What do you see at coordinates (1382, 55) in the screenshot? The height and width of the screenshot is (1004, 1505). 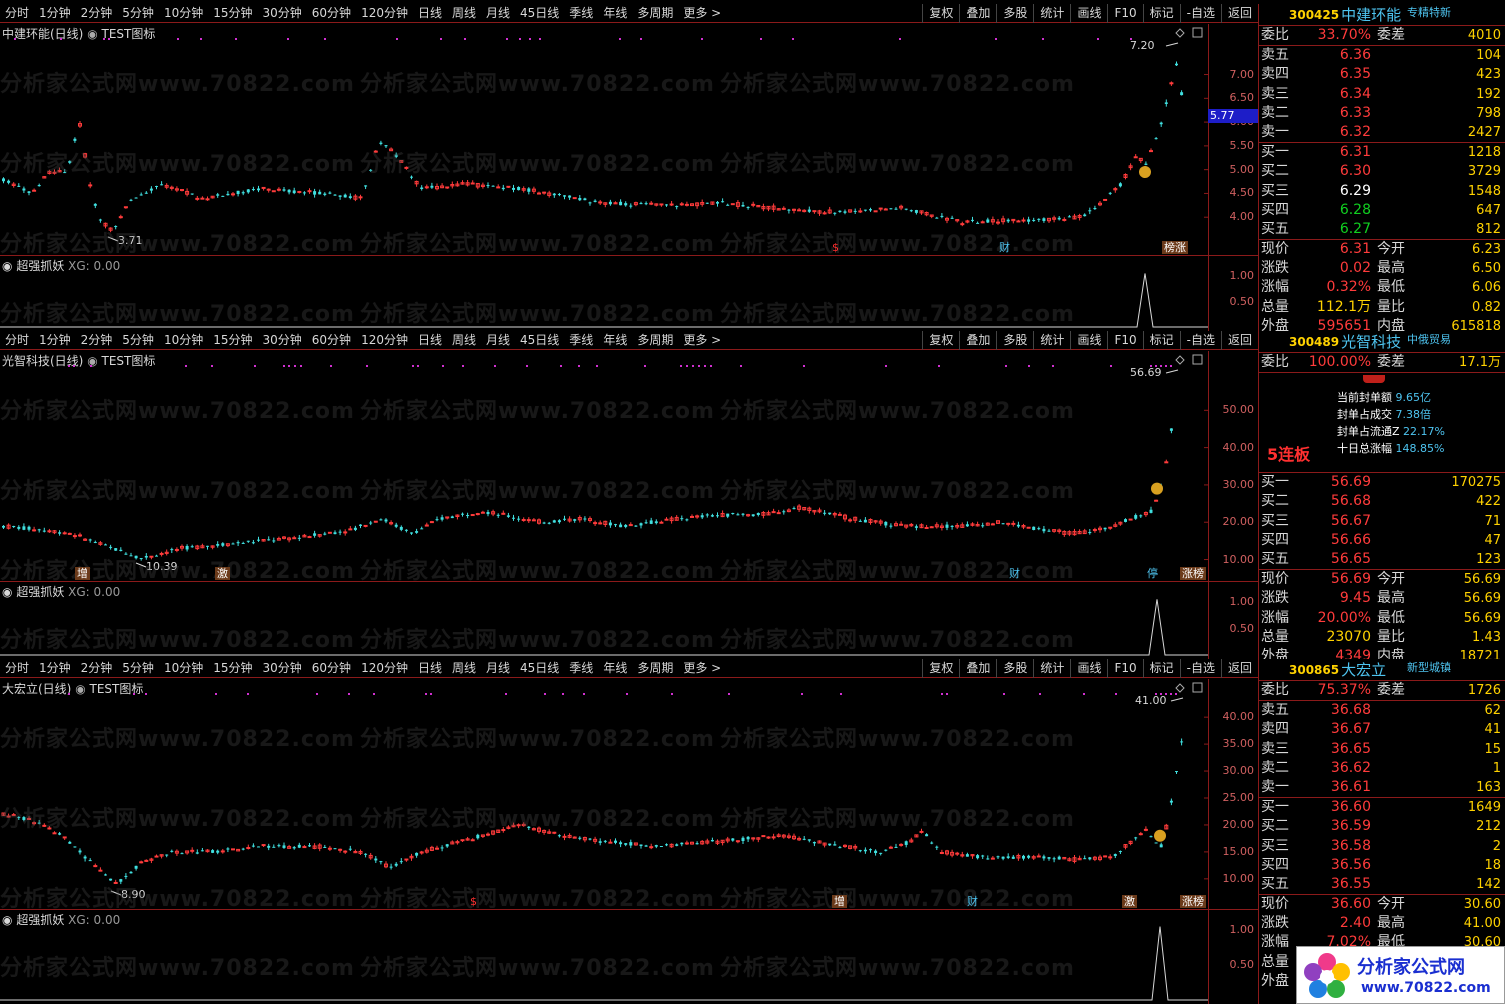 I see `ask-row: 卖五 6.36 104` at bounding box center [1382, 55].